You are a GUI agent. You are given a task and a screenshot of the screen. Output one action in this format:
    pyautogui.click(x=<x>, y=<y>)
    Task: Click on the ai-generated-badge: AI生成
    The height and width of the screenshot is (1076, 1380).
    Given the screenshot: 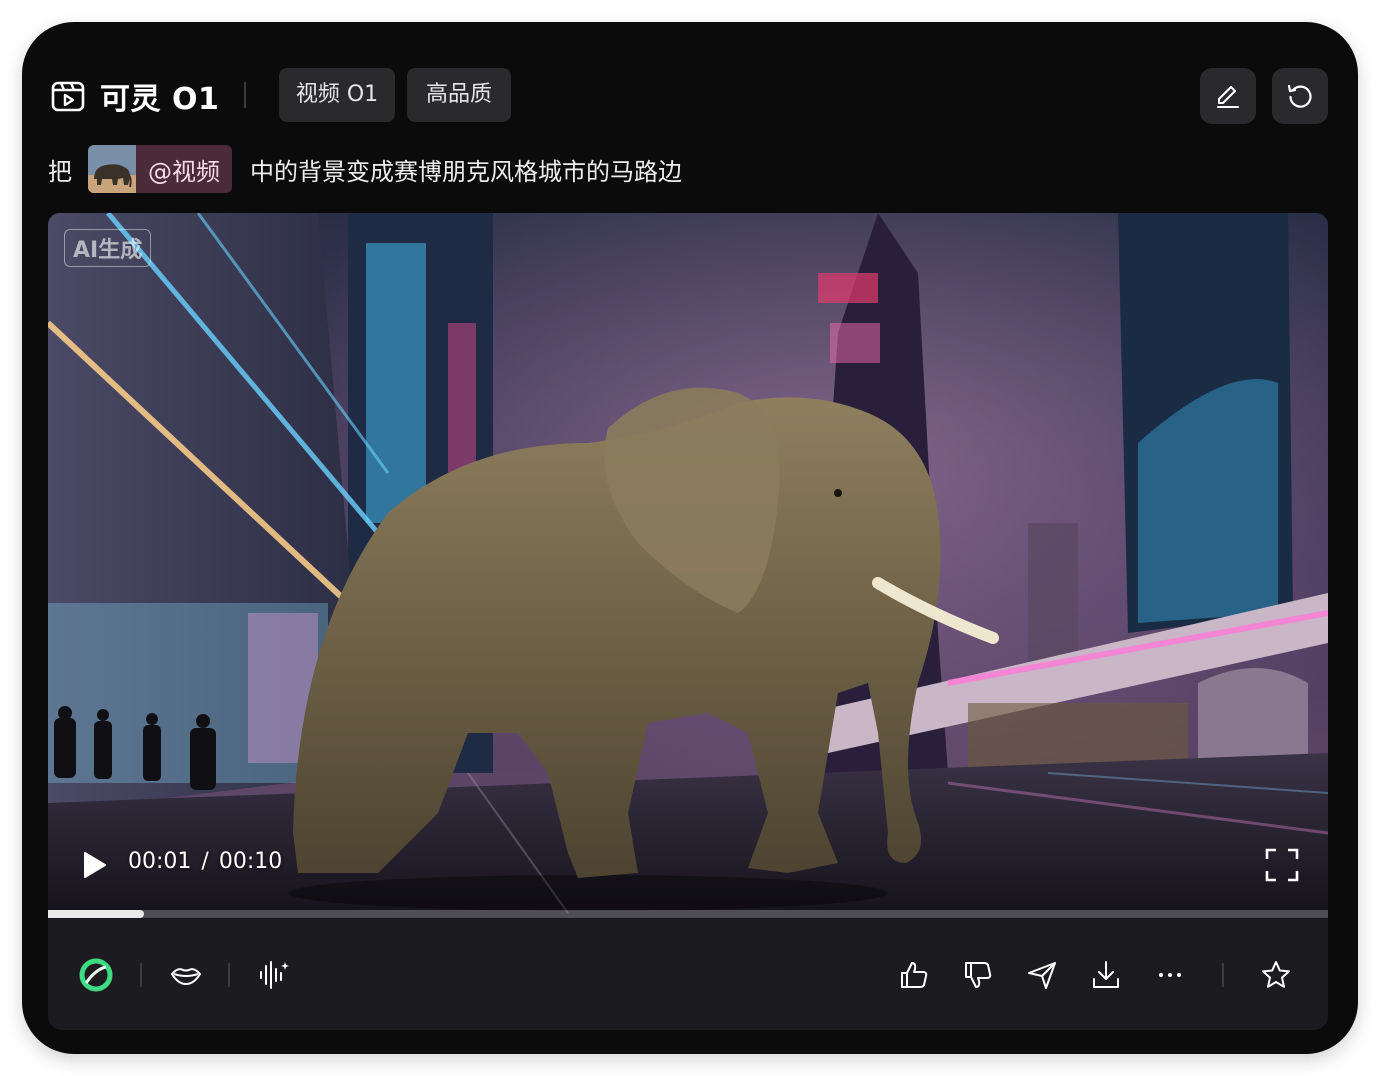 What is the action you would take?
    pyautogui.click(x=108, y=248)
    